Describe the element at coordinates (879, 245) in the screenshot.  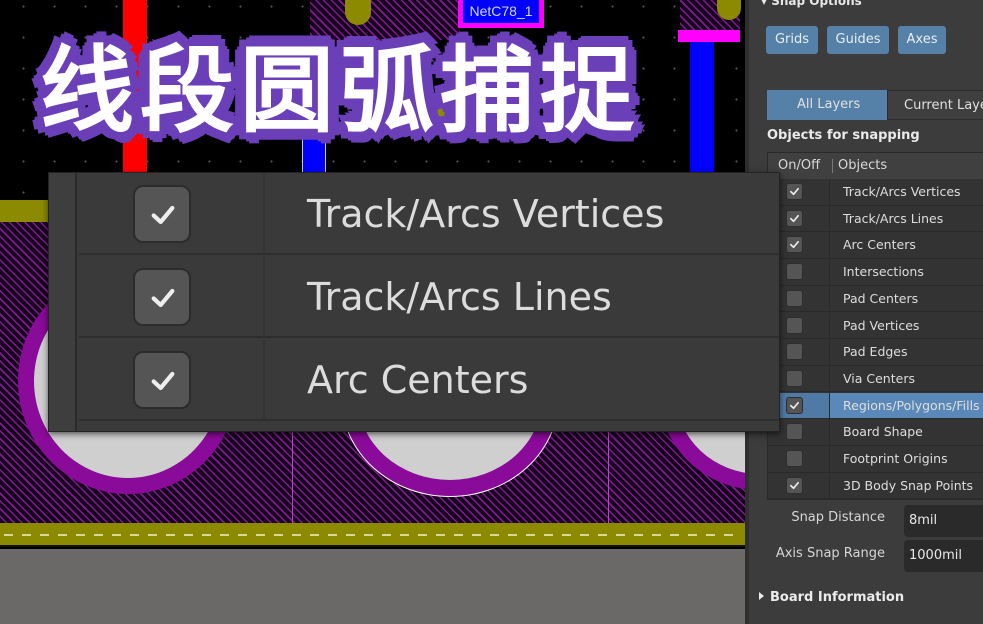
I see `object-label: Arc Centers` at that location.